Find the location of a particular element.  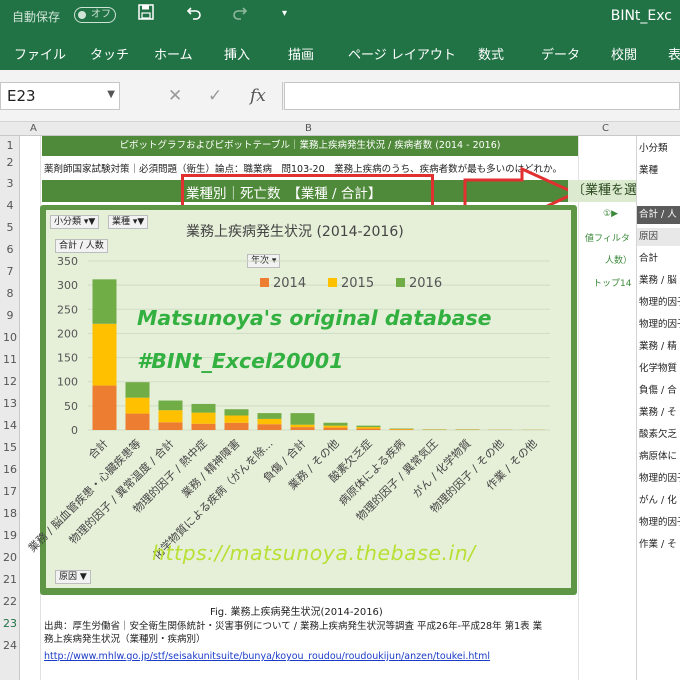

tab-touch: タッチ is located at coordinates (109, 53).